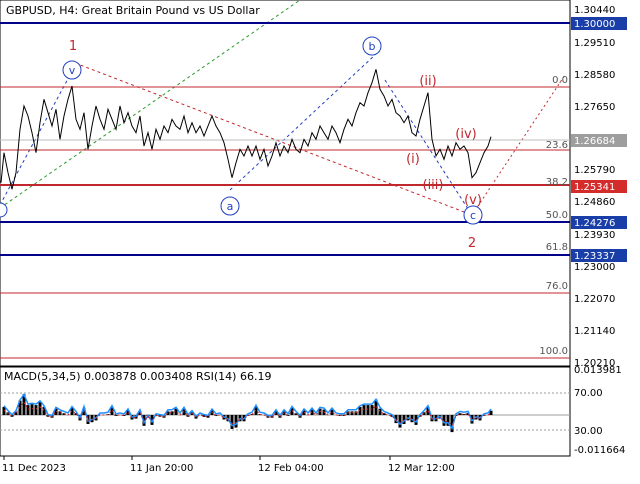  What do you see at coordinates (427, 81) in the screenshot?
I see `wave-label-ii: (ii)` at bounding box center [427, 81].